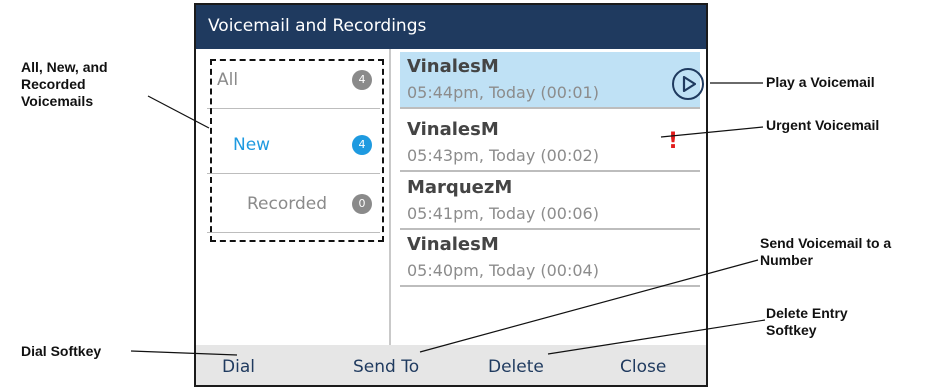  Describe the element at coordinates (826, 251) in the screenshot. I see `callout-send: Send Voicemail to a Number` at that location.